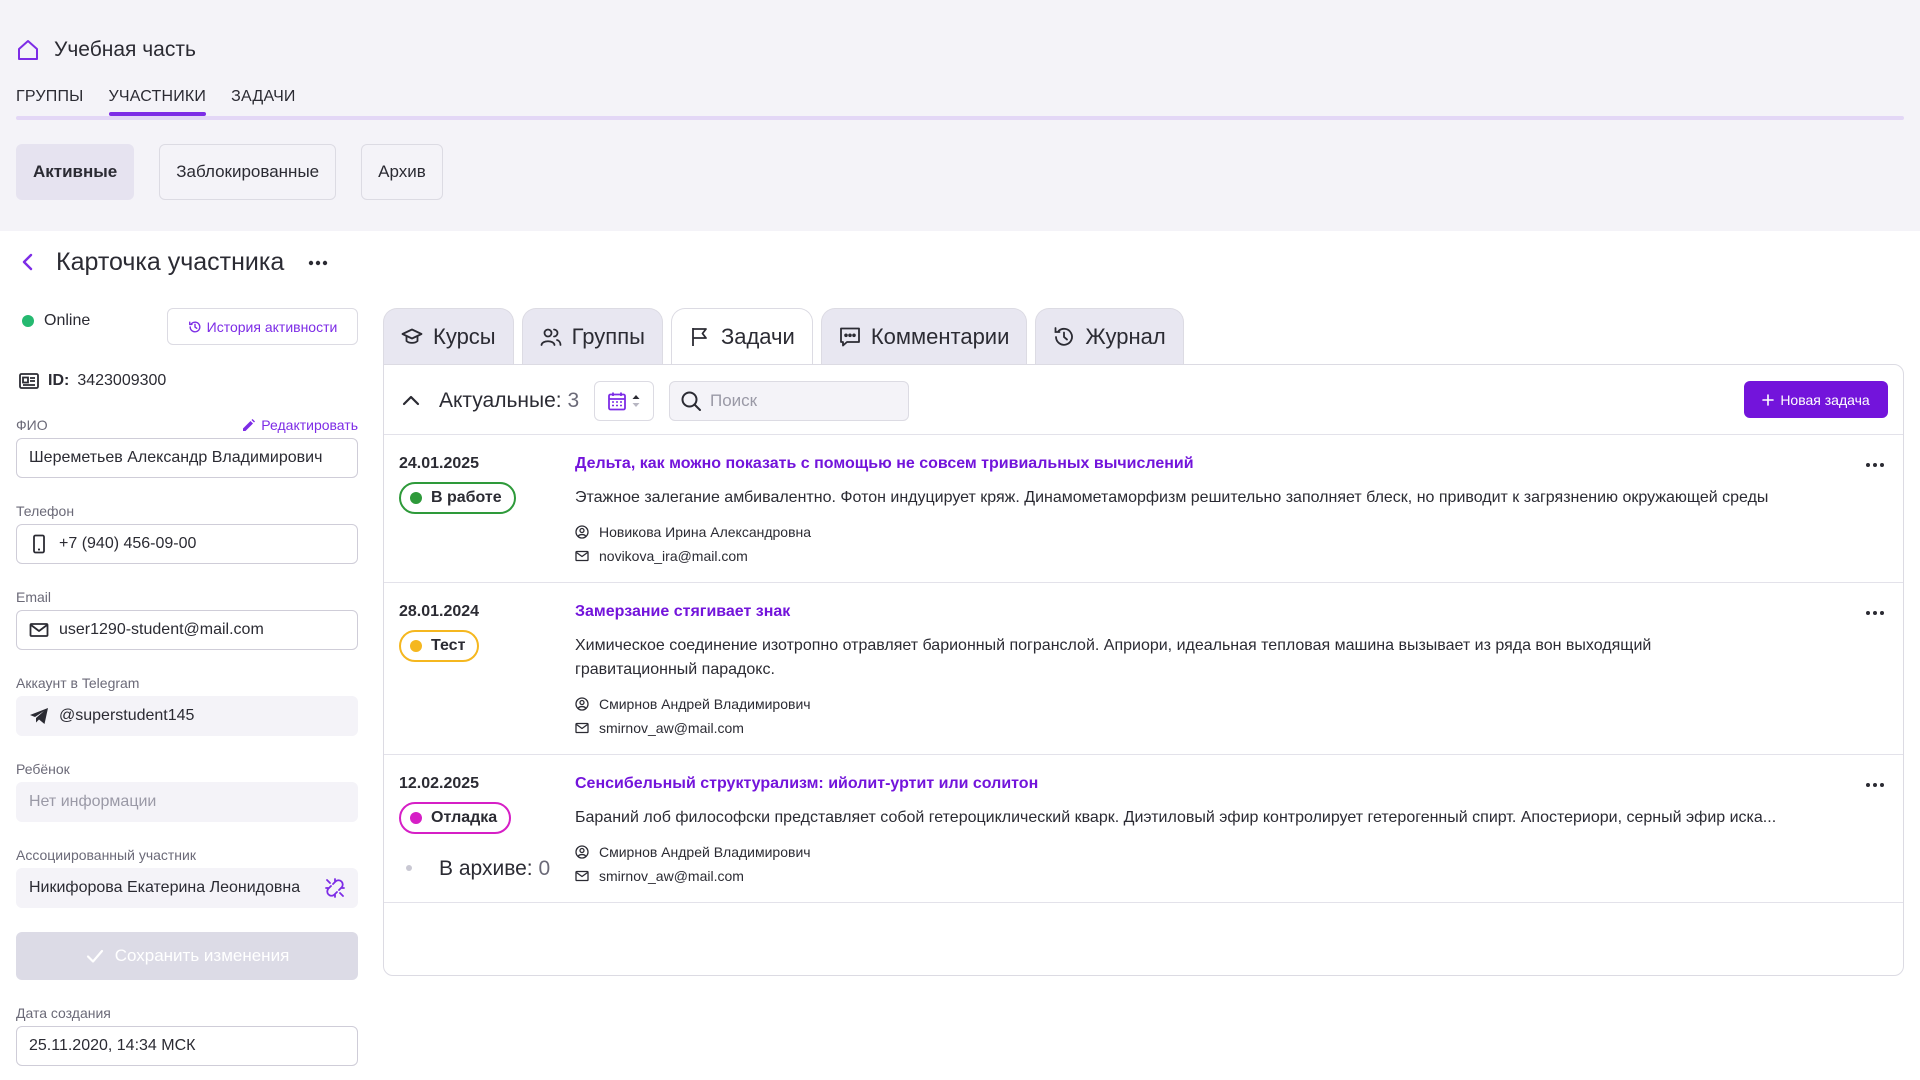 This screenshot has width=1920, height=1080. Describe the element at coordinates (573, 400) in the screenshot. I see `actual-count: 3` at that location.